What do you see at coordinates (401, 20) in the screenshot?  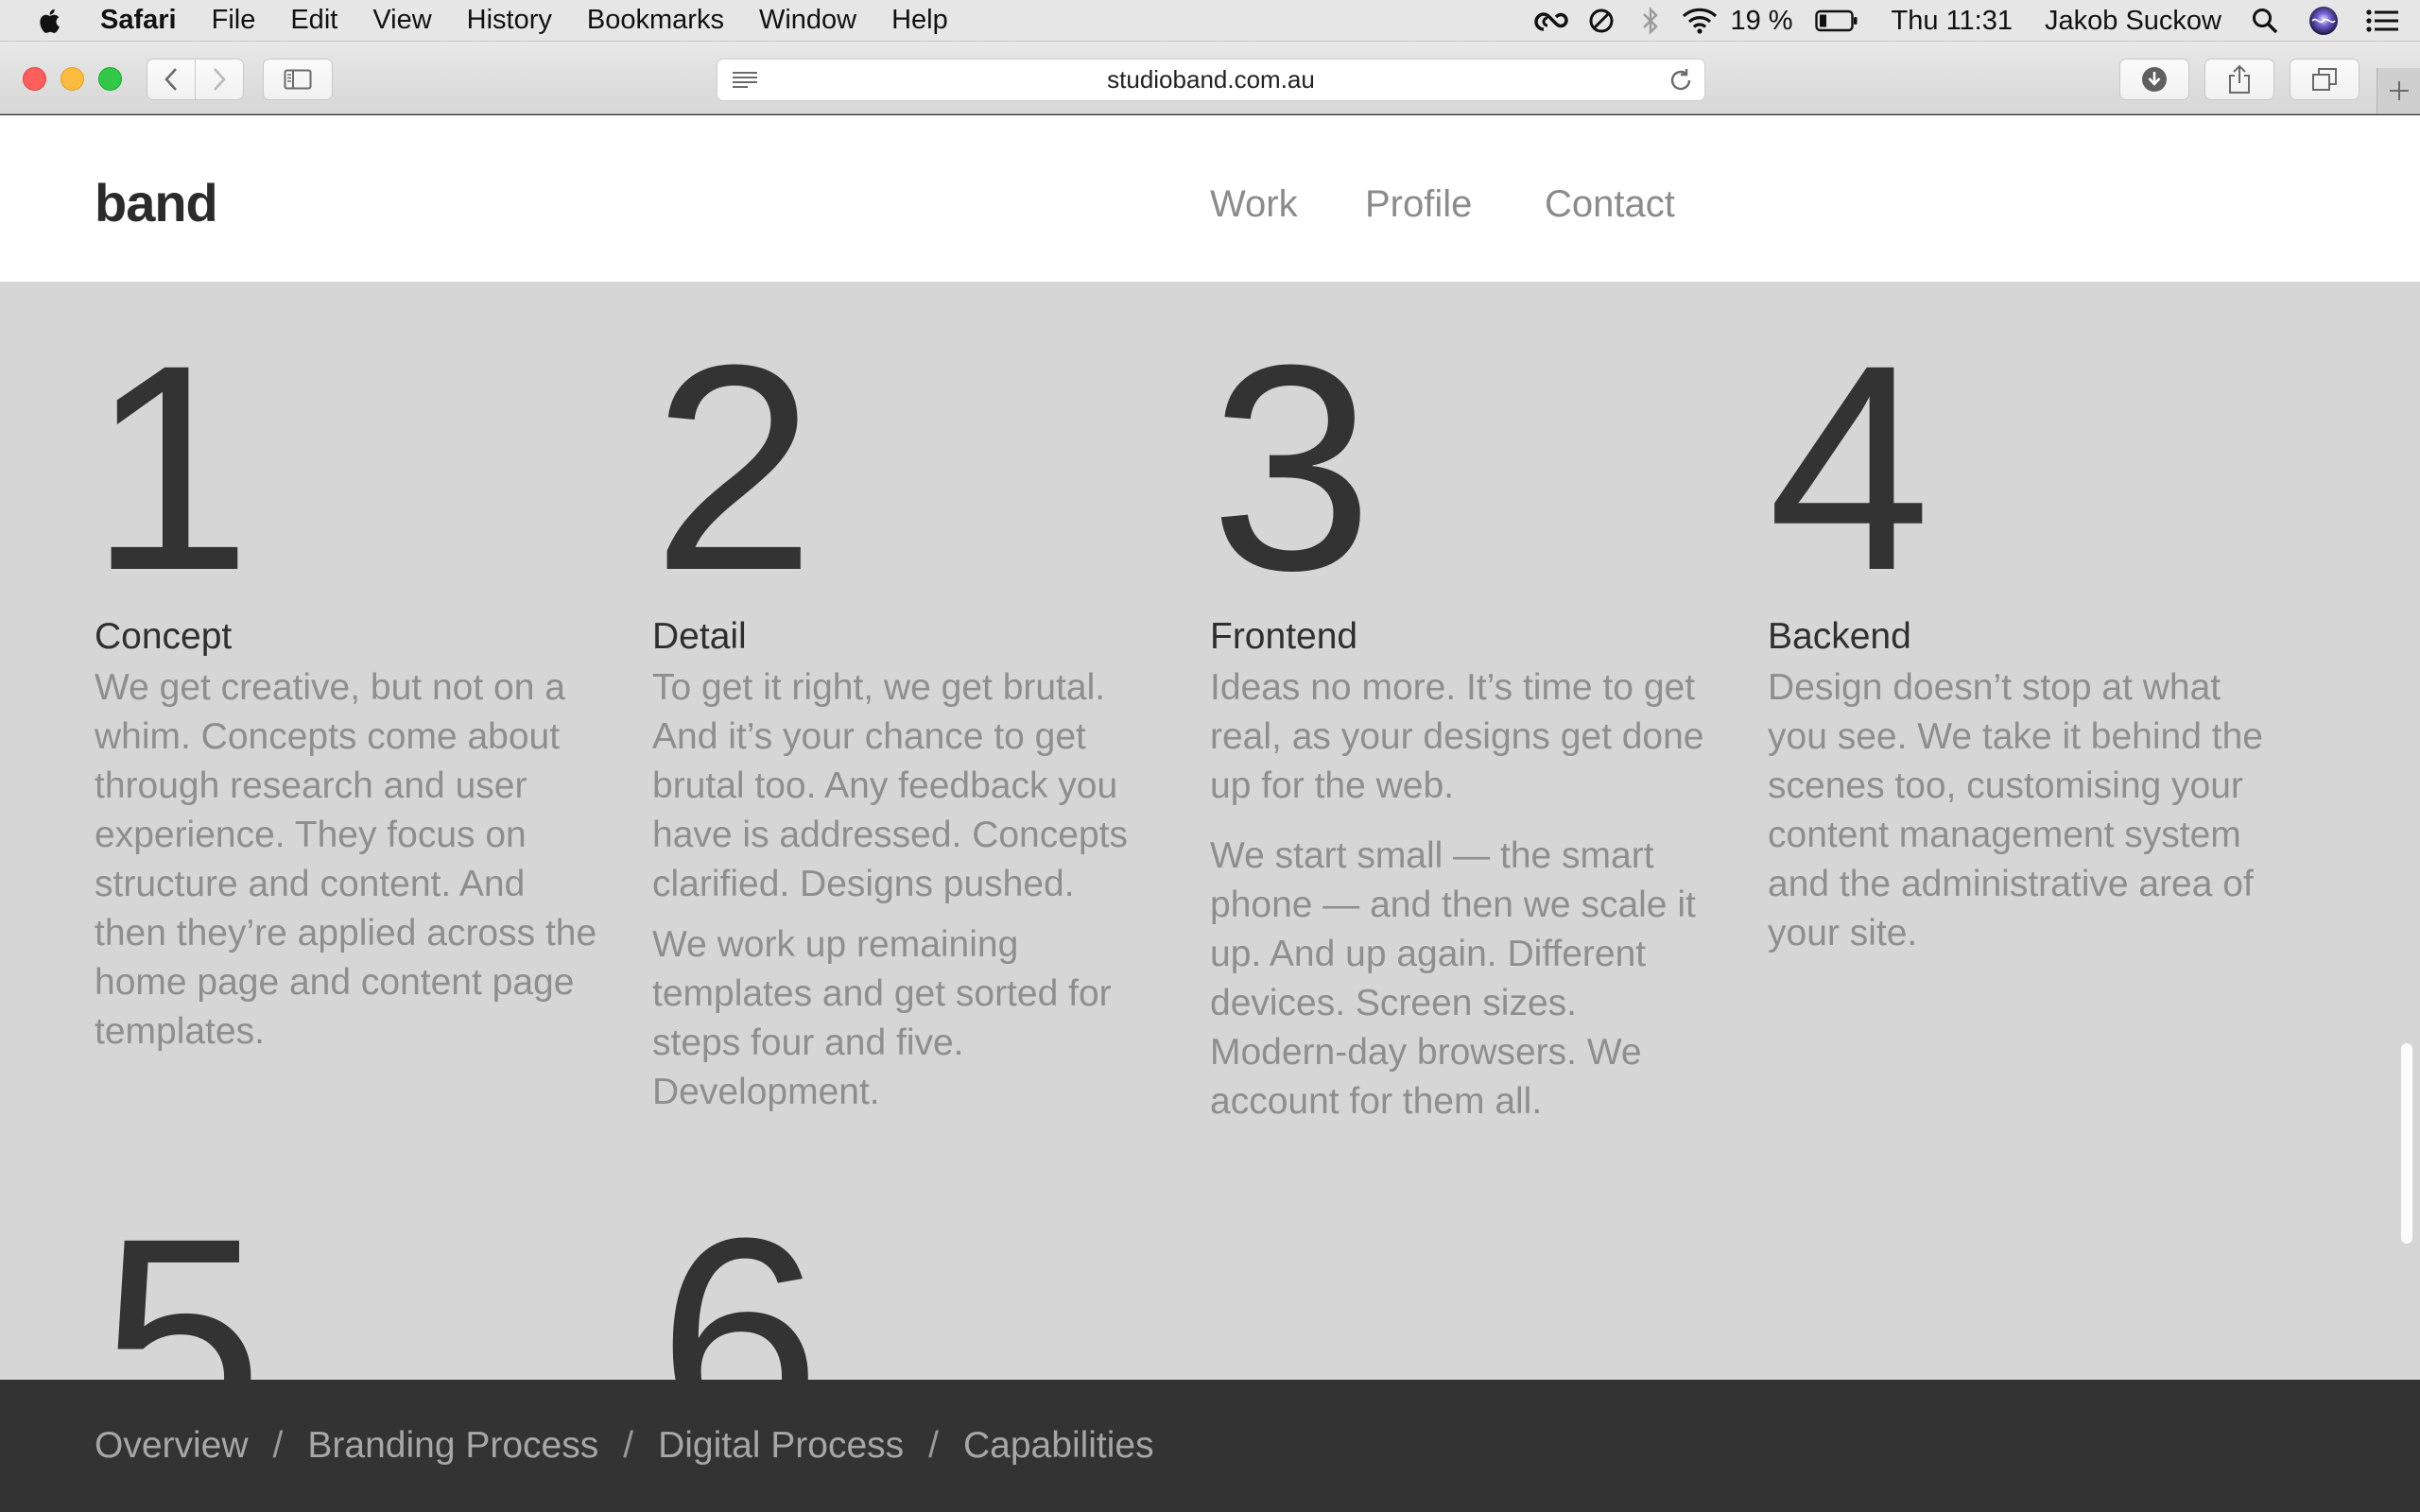 I see `menu-view: View` at bounding box center [401, 20].